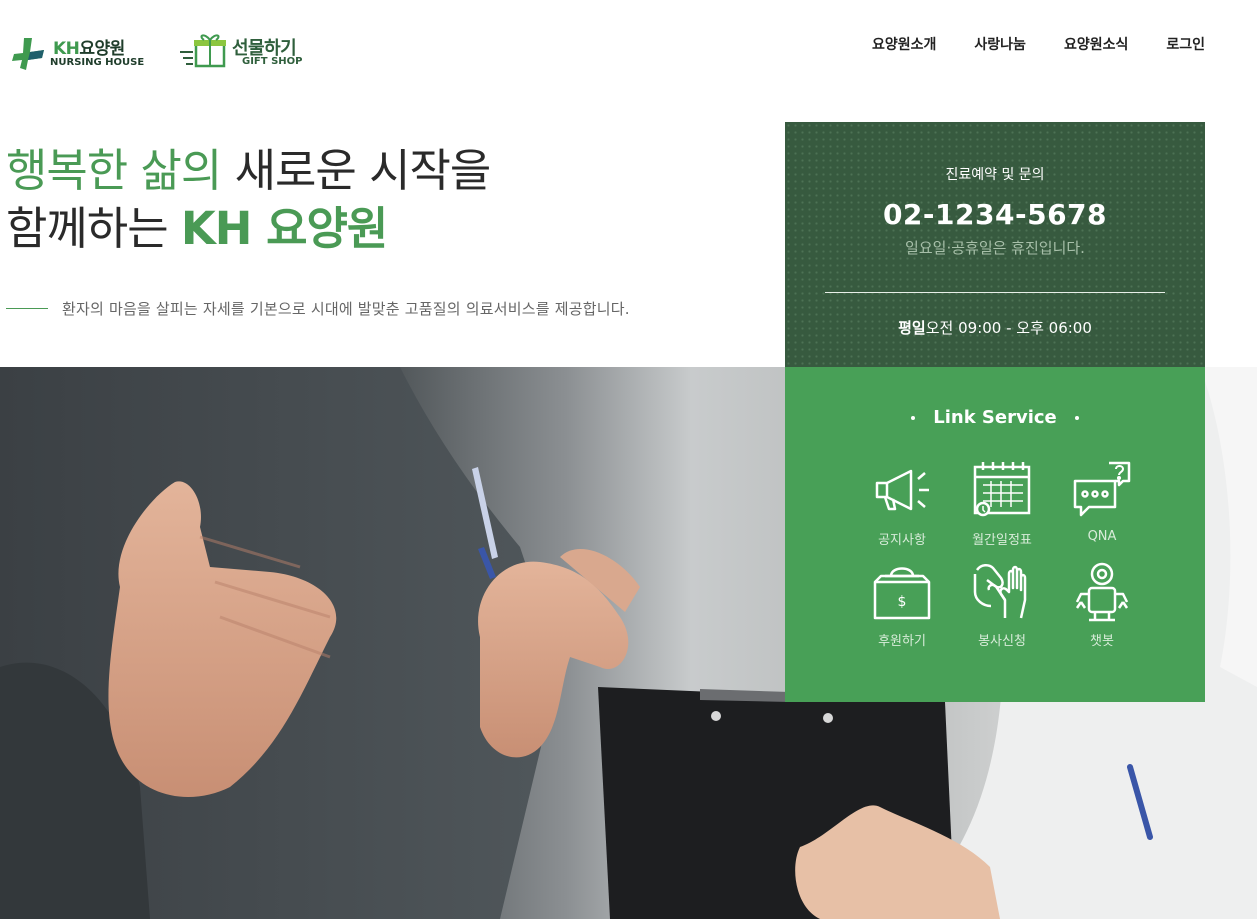 Image resolution: width=1257 pixels, height=919 pixels. What do you see at coordinates (995, 248) in the screenshot?
I see `holiday-note: 일요일·공휴일은 휴진입니다.` at bounding box center [995, 248].